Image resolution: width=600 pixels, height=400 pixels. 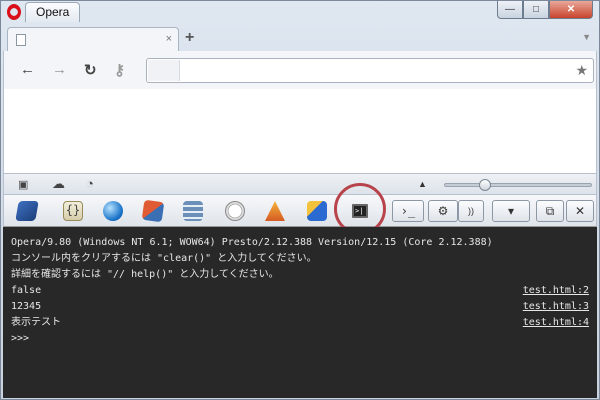 I want to click on minimize-button: —, so click(x=510, y=10).